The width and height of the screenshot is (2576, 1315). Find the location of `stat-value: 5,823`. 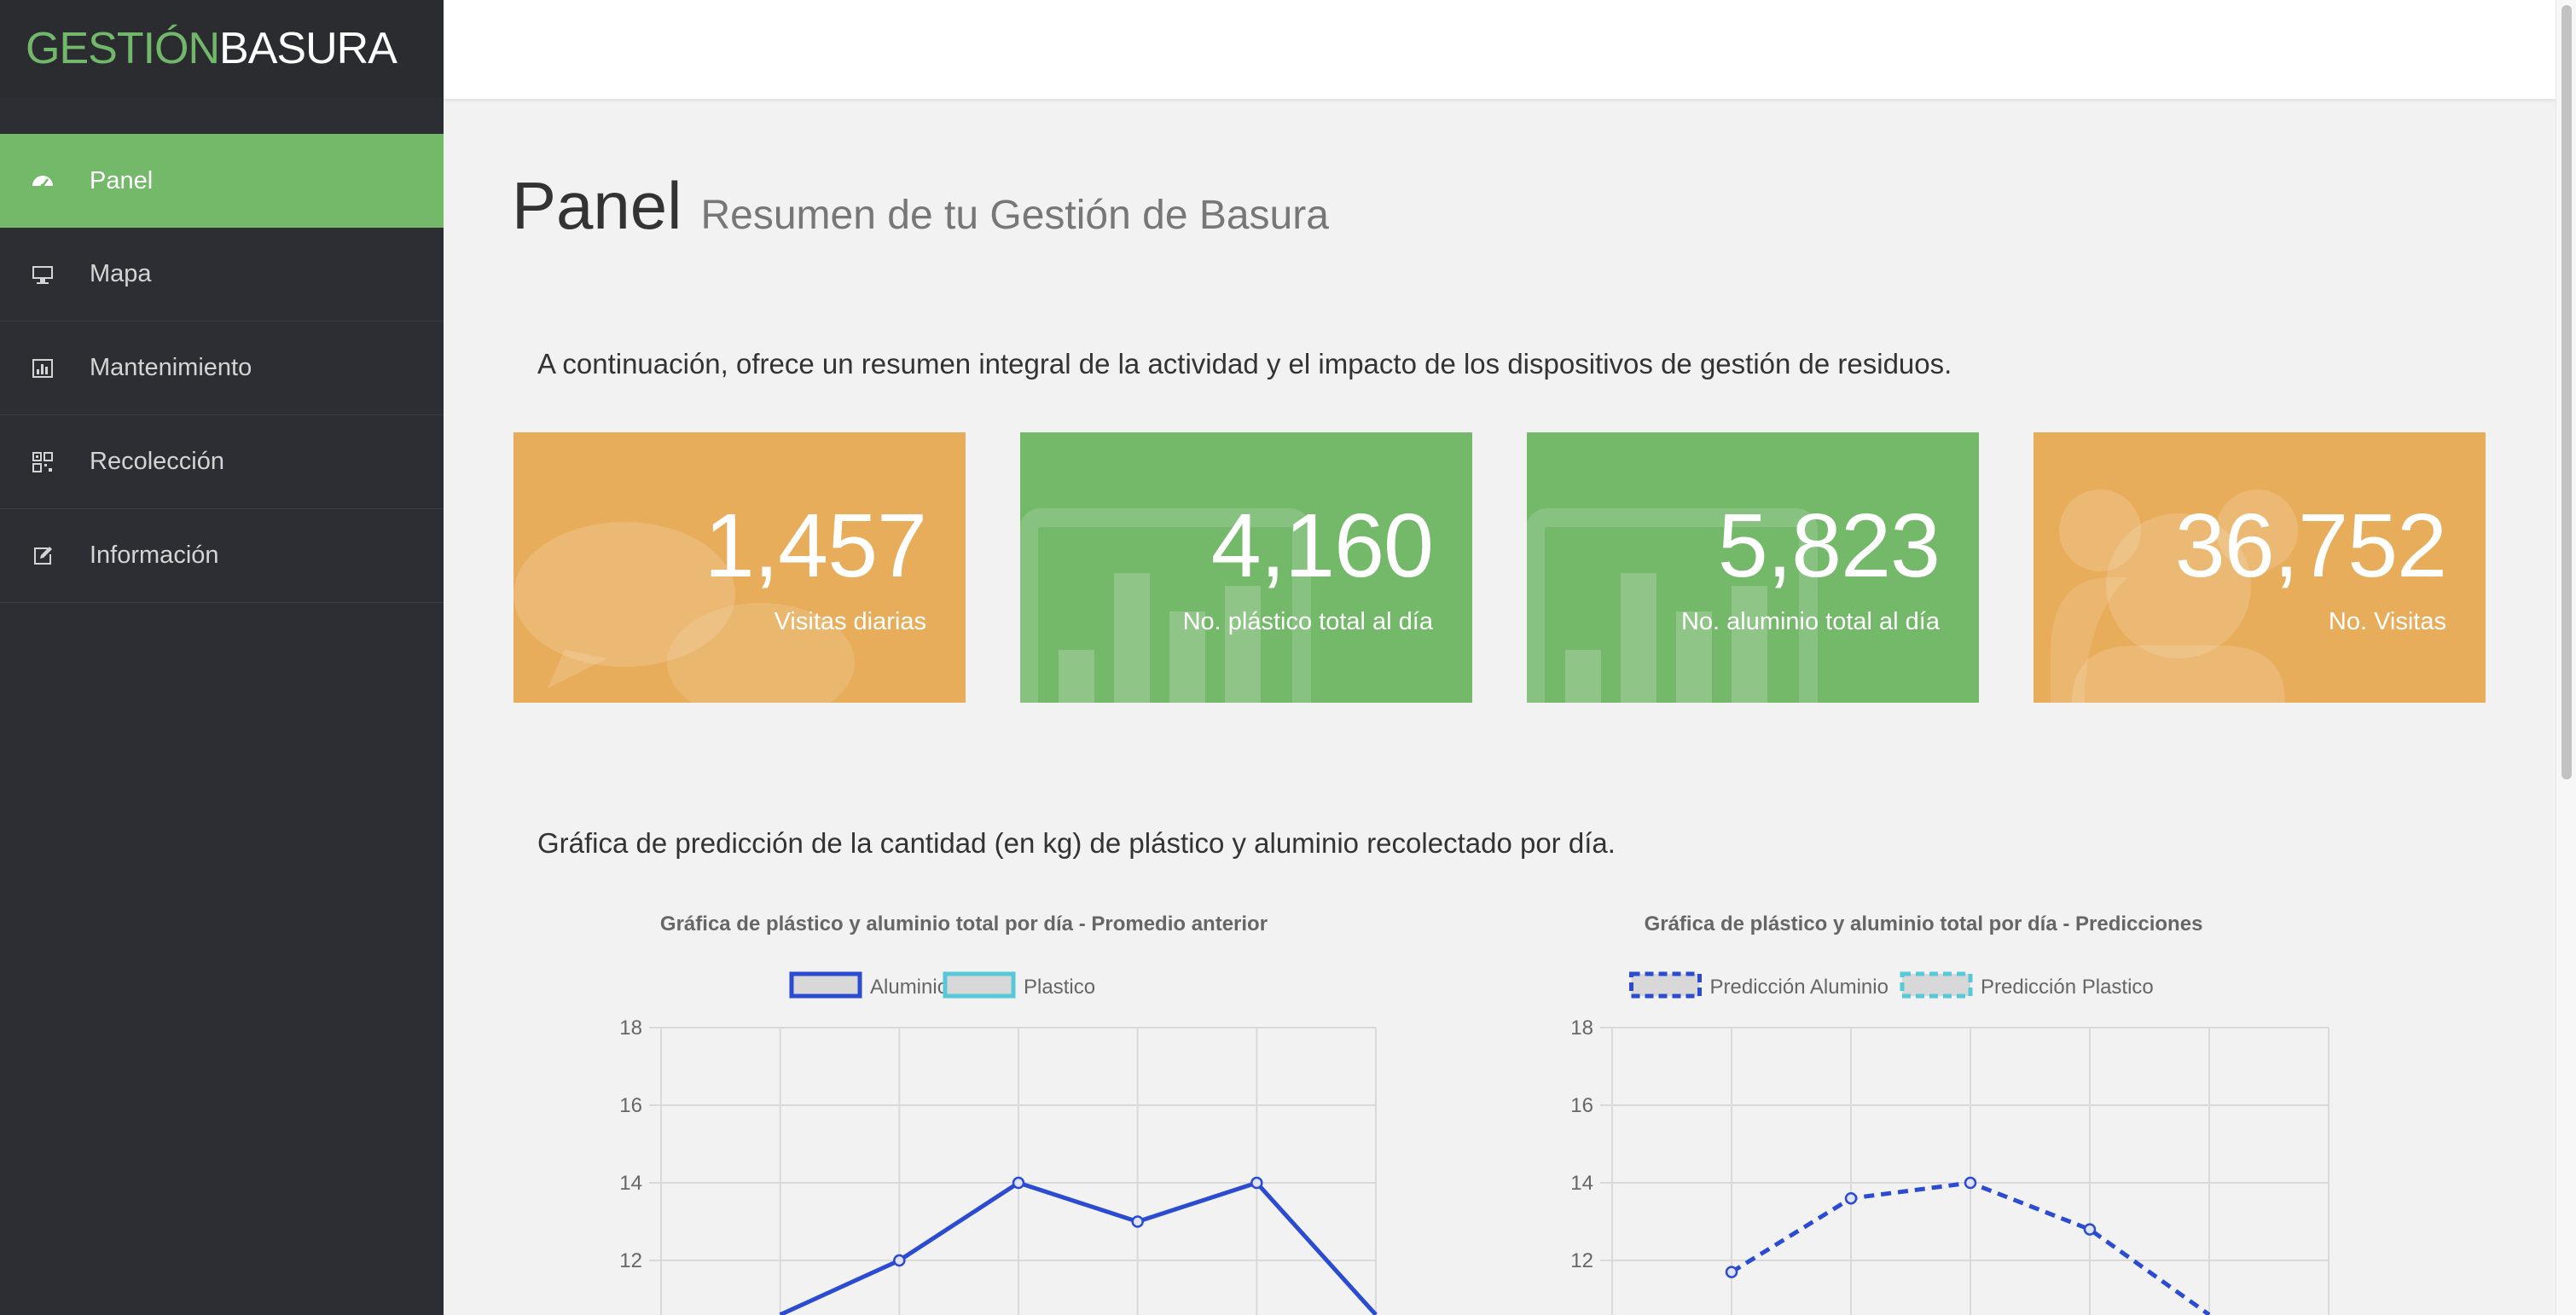

stat-value: 5,823 is located at coordinates (1829, 545).